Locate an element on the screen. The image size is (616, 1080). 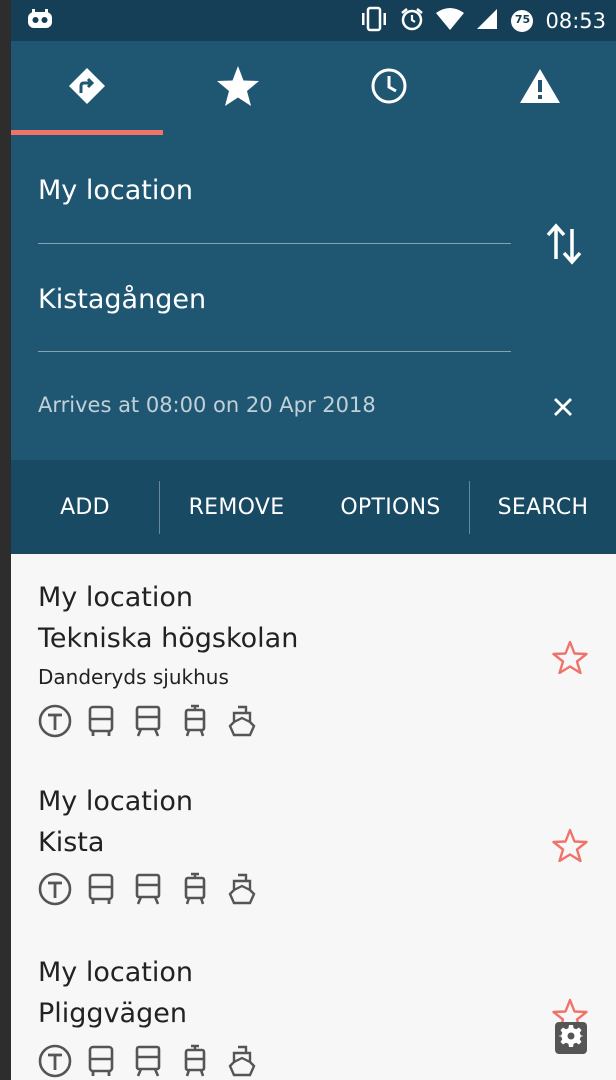
clock-time: 08:53 is located at coordinates (575, 21).